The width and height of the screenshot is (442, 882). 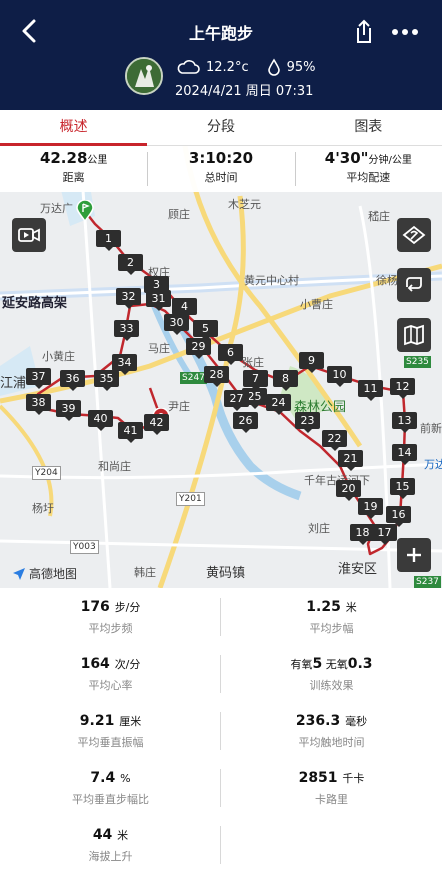 What do you see at coordinates (74, 128) in the screenshot?
I see `tab-overview: 概述` at bounding box center [74, 128].